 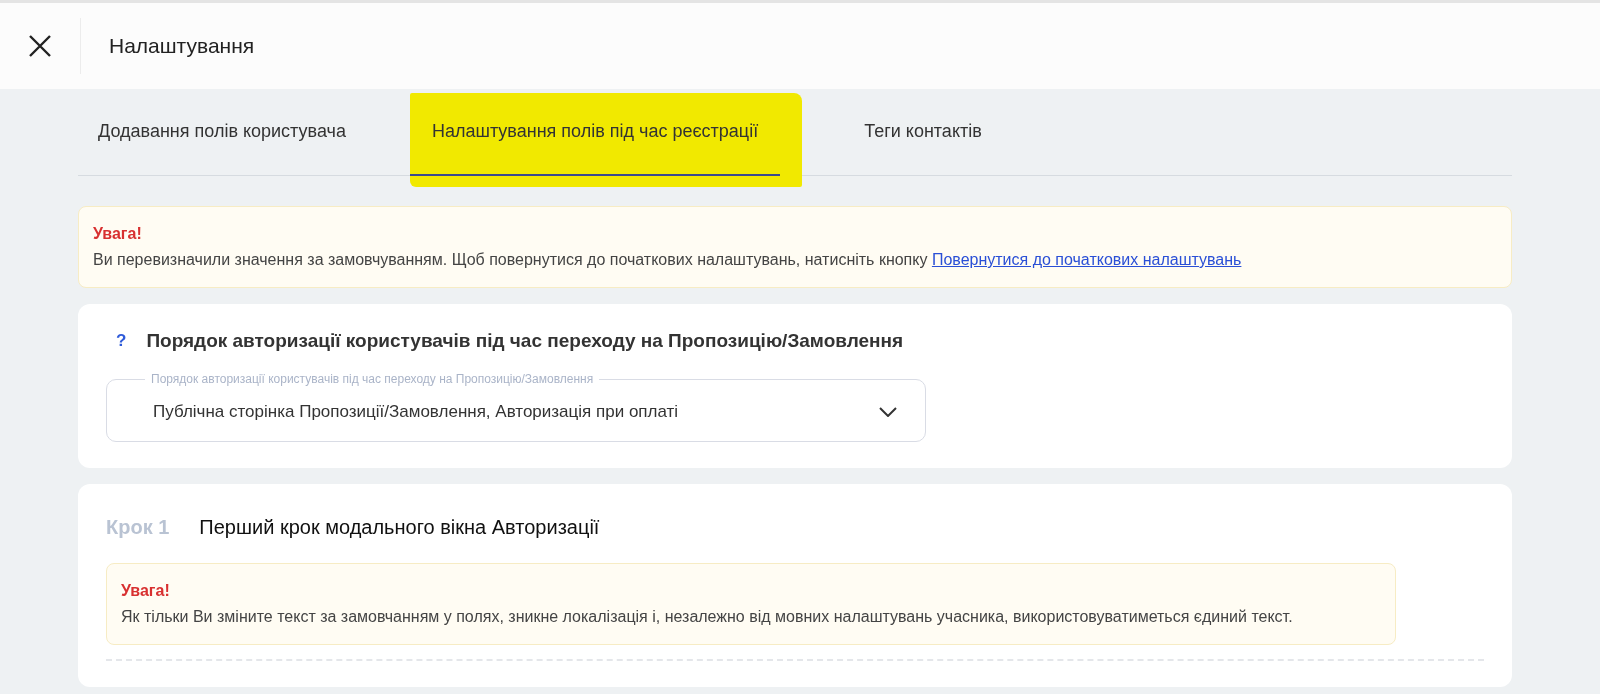 I want to click on chevron-down-icon, so click(x=888, y=411).